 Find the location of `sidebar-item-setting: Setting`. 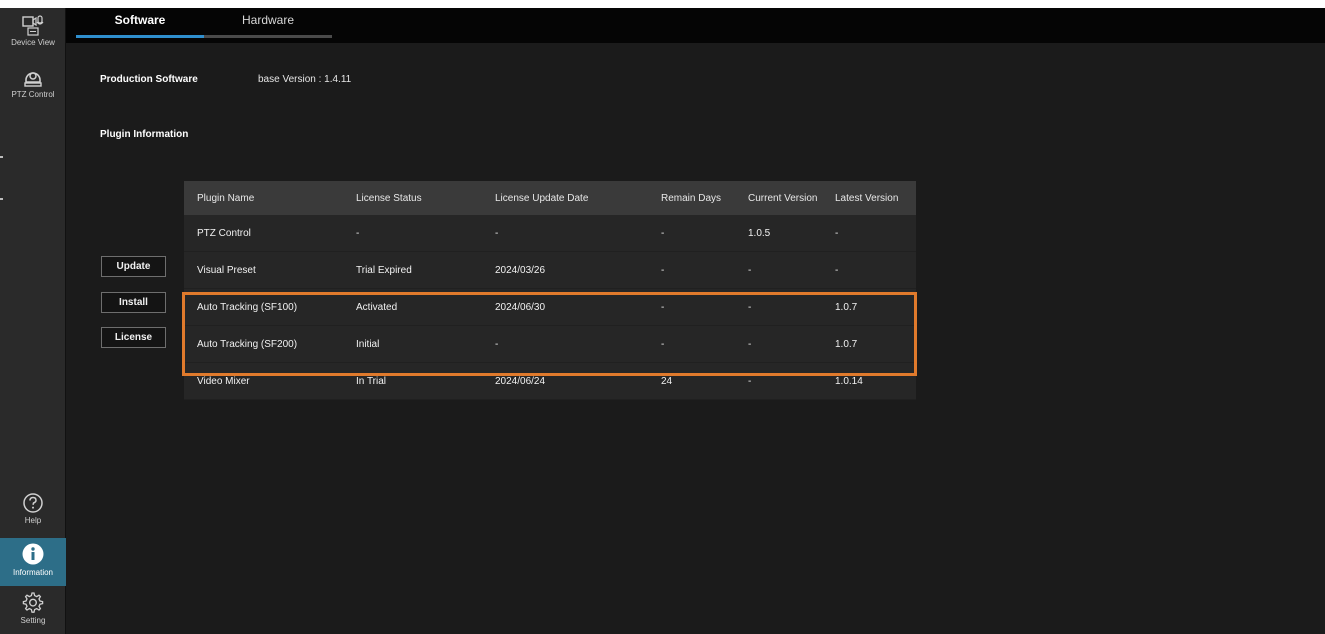

sidebar-item-setting: Setting is located at coordinates (33, 608).